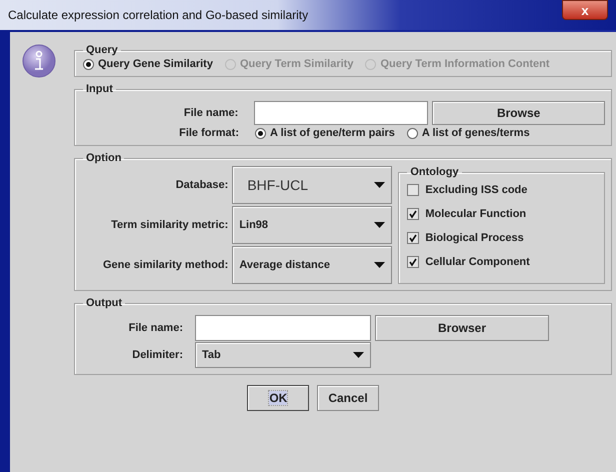  What do you see at coordinates (332, 133) in the screenshot?
I see `radio-label: A list of gene/term pairs` at bounding box center [332, 133].